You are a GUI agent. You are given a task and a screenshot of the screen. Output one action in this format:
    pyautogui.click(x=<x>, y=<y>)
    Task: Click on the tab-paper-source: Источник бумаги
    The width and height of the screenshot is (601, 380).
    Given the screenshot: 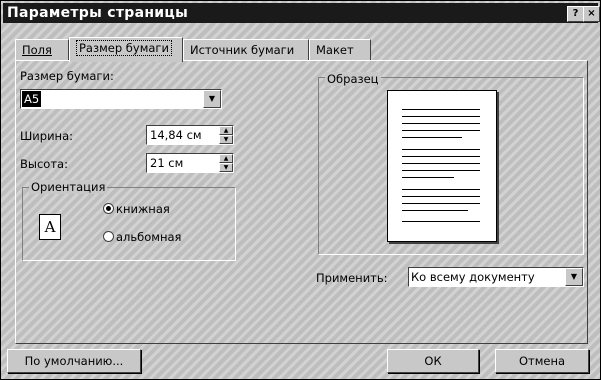 What is the action you would take?
    pyautogui.click(x=246, y=49)
    